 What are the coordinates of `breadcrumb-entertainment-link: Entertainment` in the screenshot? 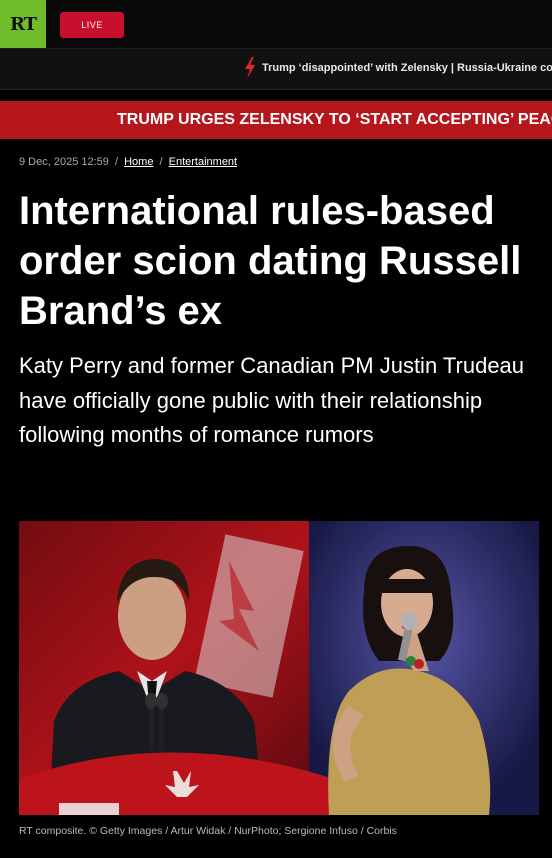 It's located at (203, 162).